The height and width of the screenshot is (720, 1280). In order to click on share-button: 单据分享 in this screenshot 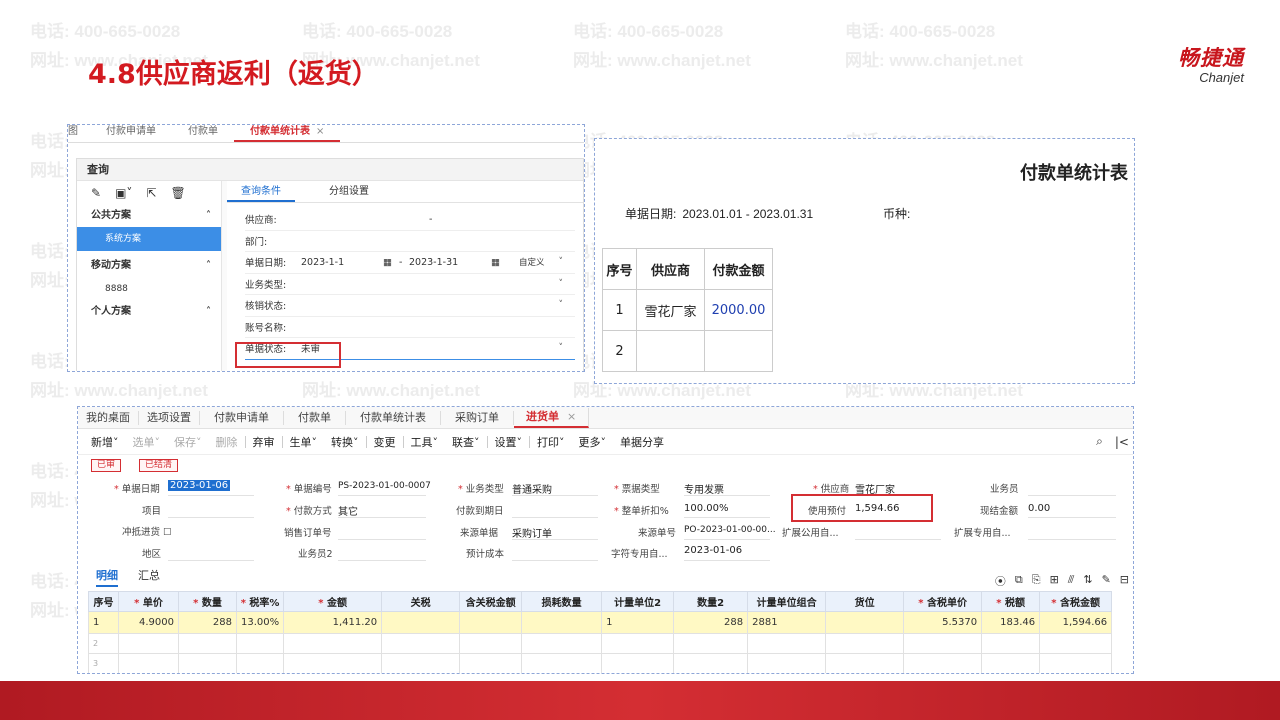, I will do `click(642, 442)`.